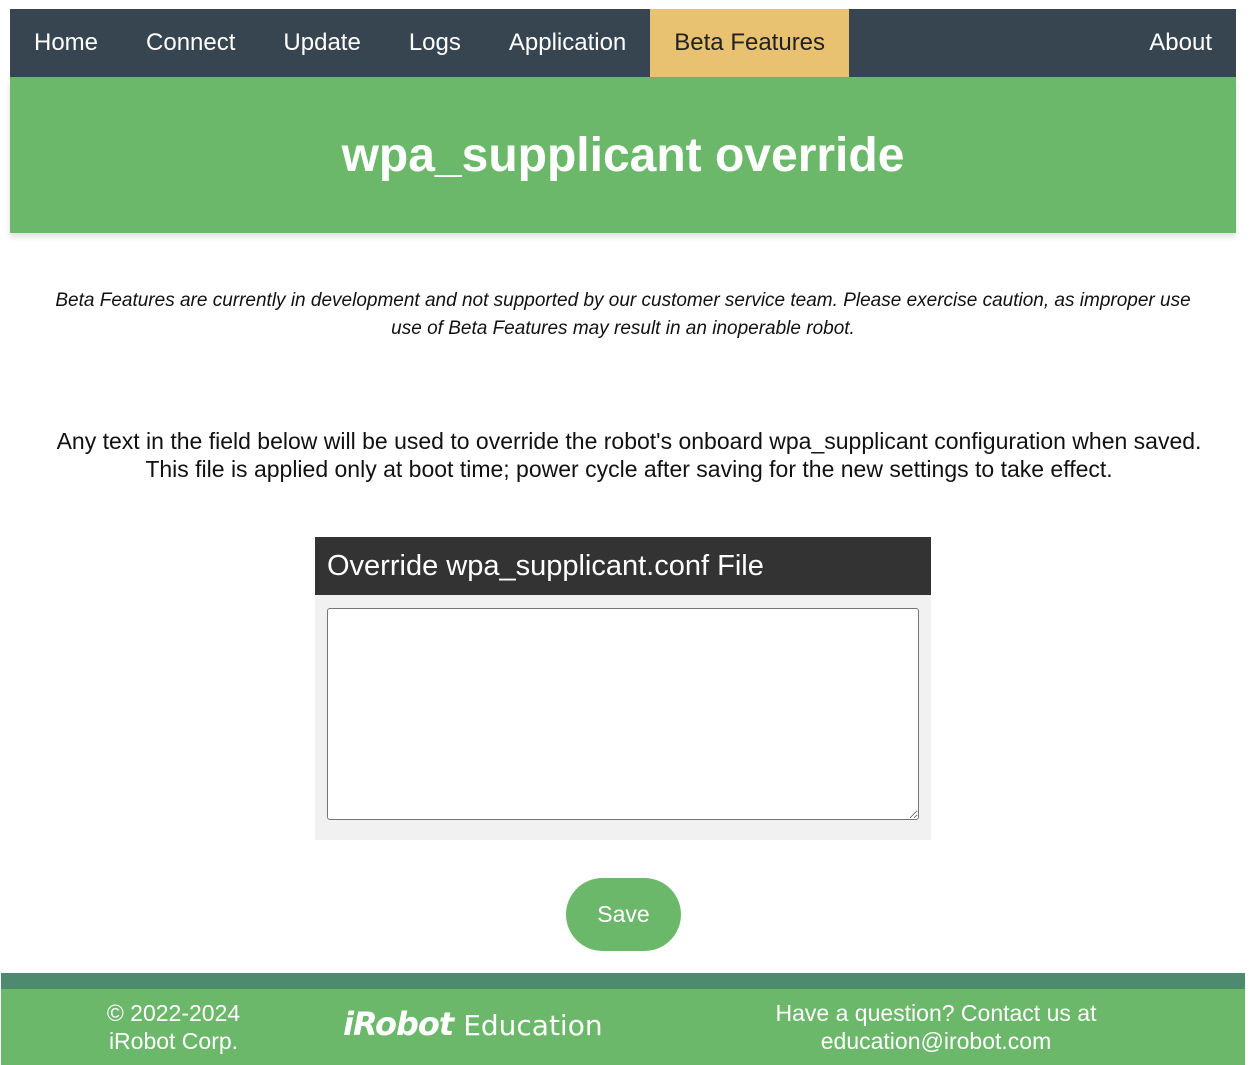 The image size is (1258, 1065). What do you see at coordinates (567, 43) in the screenshot?
I see `nav-application: Application` at bounding box center [567, 43].